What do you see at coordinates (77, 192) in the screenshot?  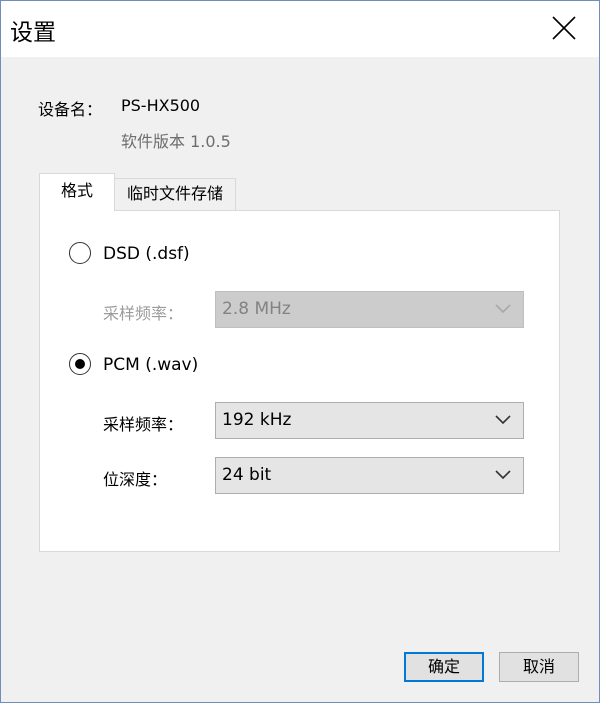 I see `tab-format: 格式` at bounding box center [77, 192].